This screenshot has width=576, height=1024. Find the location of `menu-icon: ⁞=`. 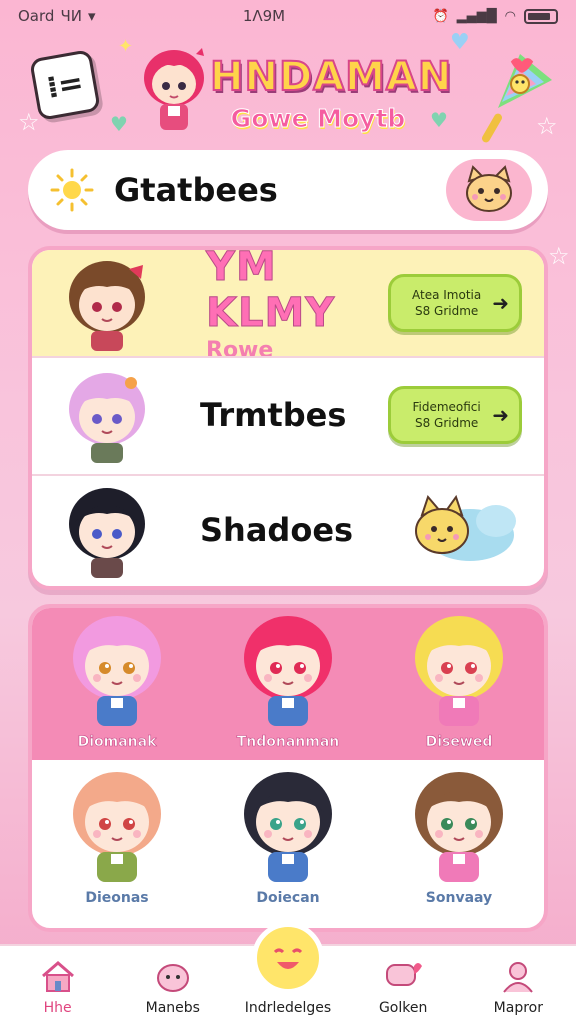

menu-icon: ⁞= is located at coordinates (65, 85).